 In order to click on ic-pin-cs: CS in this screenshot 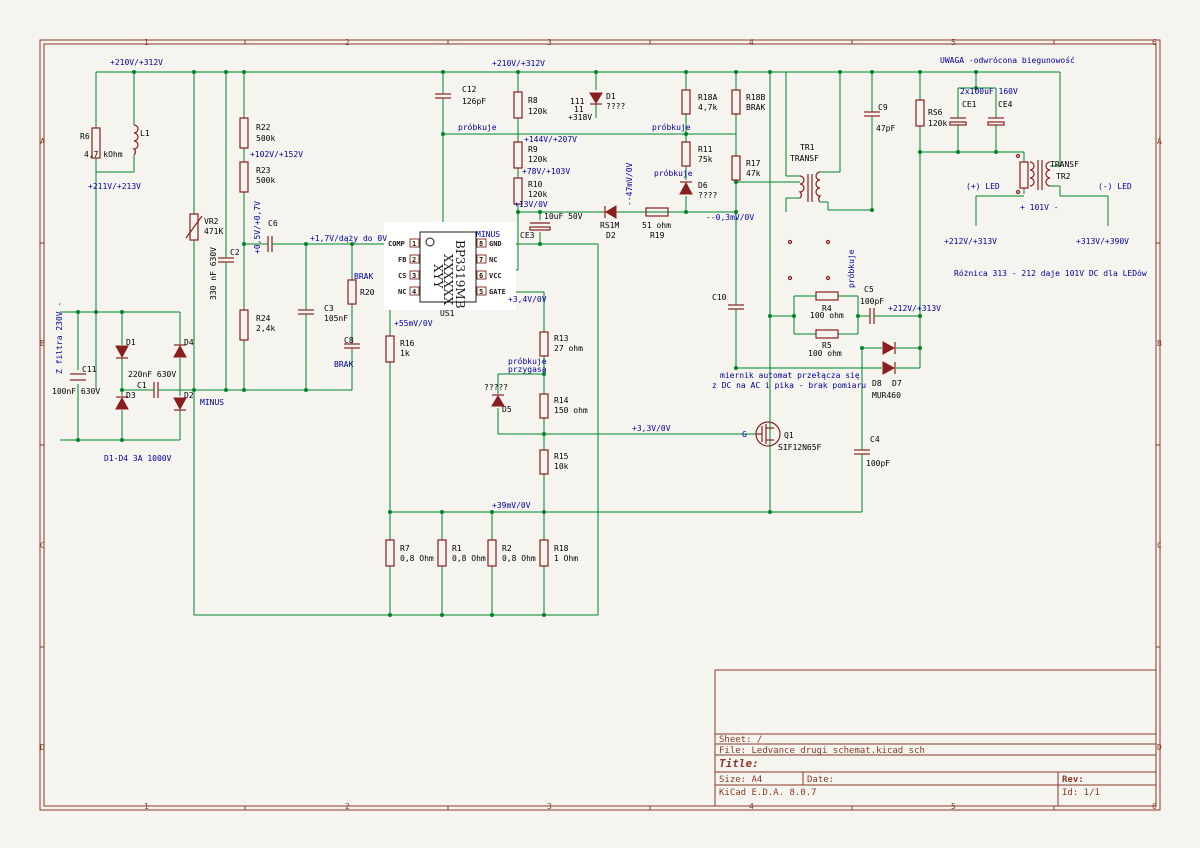, I will do `click(402, 276)`.